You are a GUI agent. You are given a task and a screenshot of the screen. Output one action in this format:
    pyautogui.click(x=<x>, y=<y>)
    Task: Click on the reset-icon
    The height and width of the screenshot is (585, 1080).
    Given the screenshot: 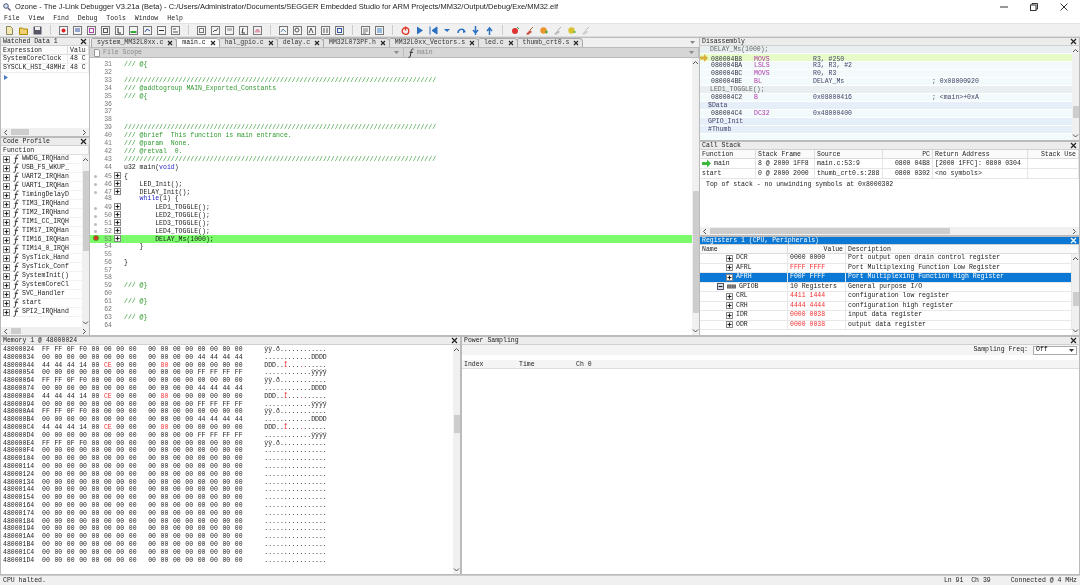 What is the action you would take?
    pyautogui.click(x=433, y=30)
    